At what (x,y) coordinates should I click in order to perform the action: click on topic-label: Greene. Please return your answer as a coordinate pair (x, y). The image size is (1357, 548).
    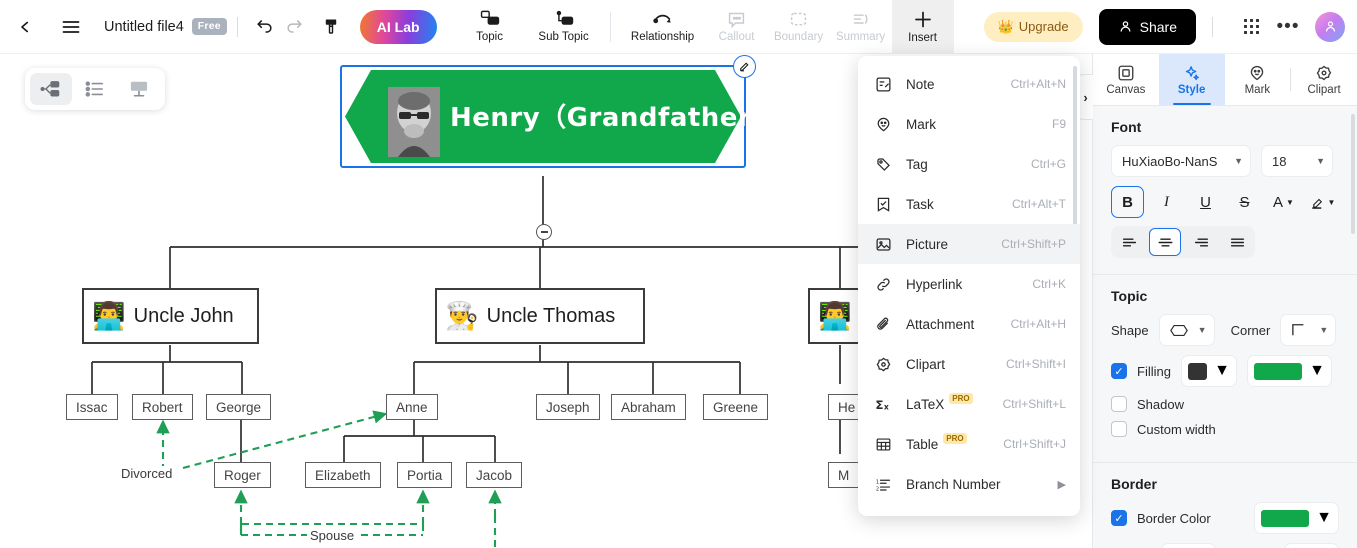
    Looking at the image, I should click on (736, 407).